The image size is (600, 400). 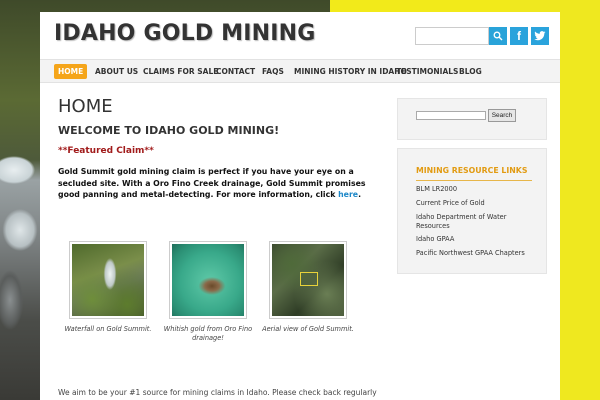 I want to click on nav-about-us: ABOUT US, so click(x=116, y=71).